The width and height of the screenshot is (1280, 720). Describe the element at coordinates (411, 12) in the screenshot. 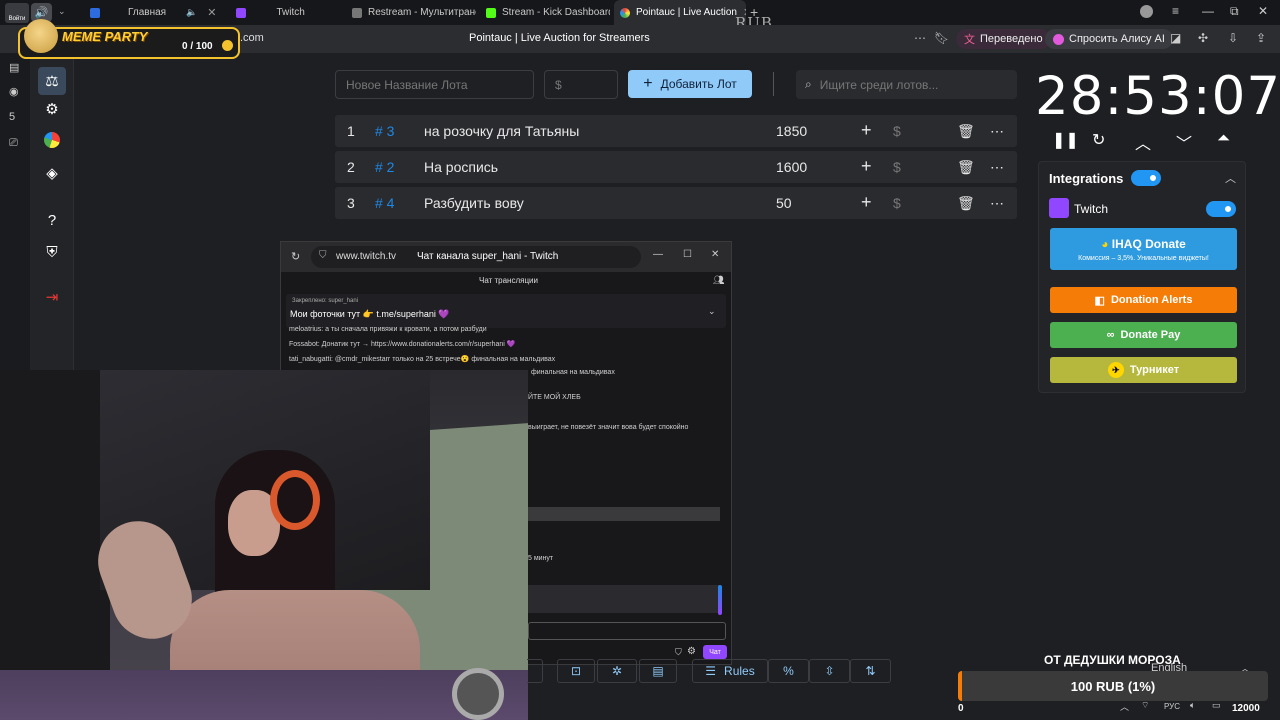

I see `tab-restream: Restream - Мультитрансля` at that location.